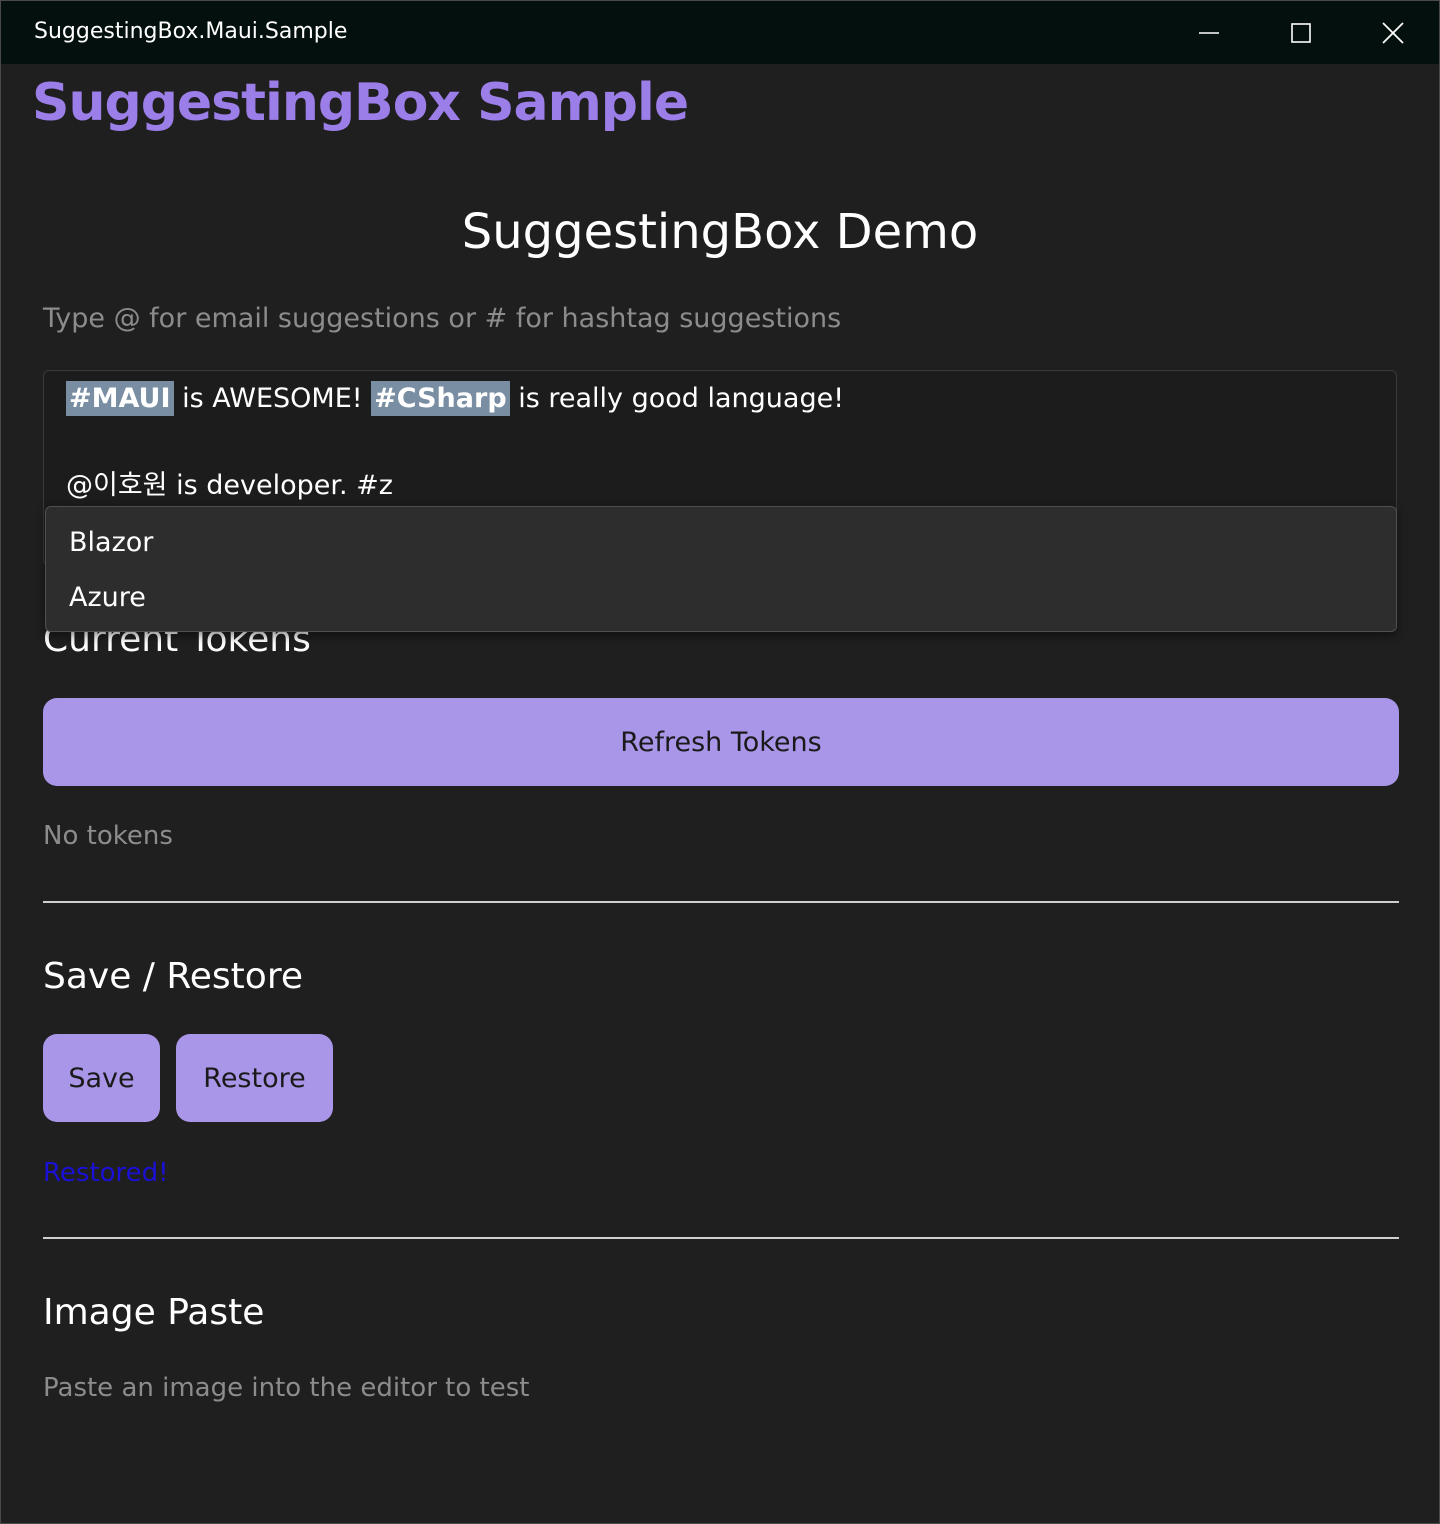 Image resolution: width=1440 pixels, height=1524 pixels. Describe the element at coordinates (120, 398) in the screenshot. I see `hashtag-token: #MAUI` at that location.